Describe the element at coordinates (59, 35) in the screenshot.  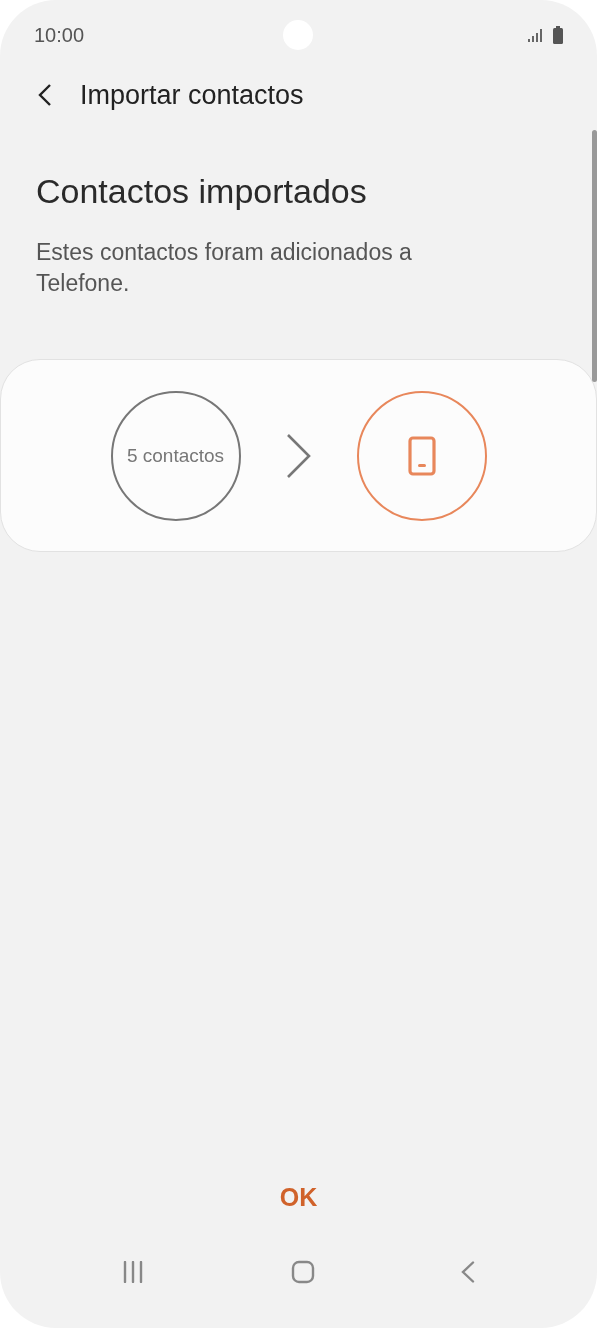
I see `status-time: 10:00` at that location.